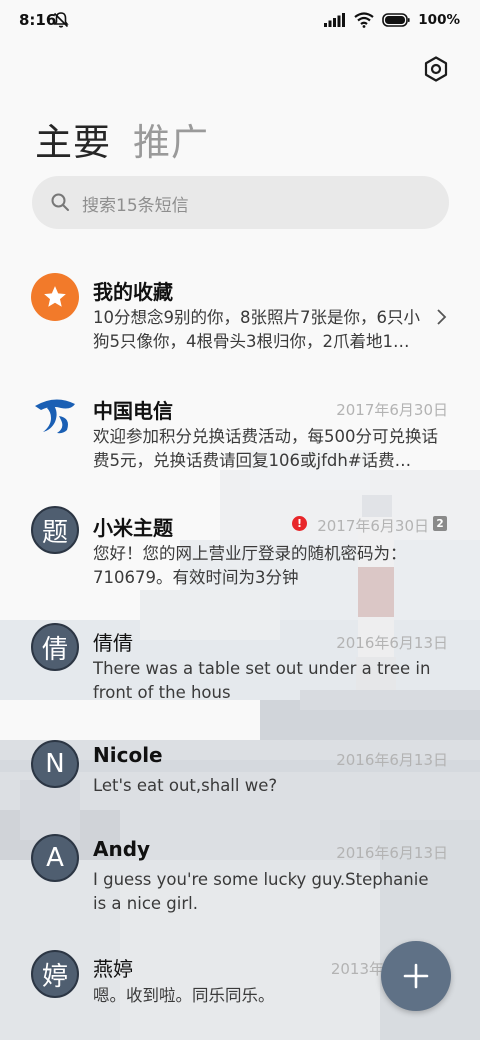 This screenshot has height=1040, width=480. Describe the element at coordinates (442, 317) in the screenshot. I see `chevron-right-icon` at that location.